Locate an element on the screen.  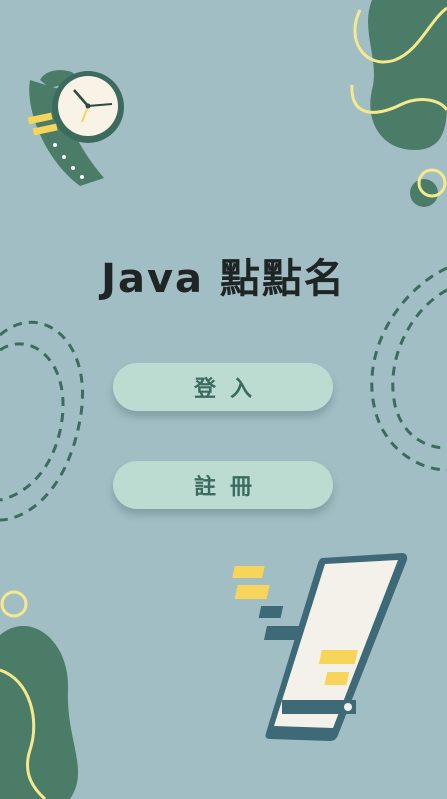
watch-icon is located at coordinates (75, 128).